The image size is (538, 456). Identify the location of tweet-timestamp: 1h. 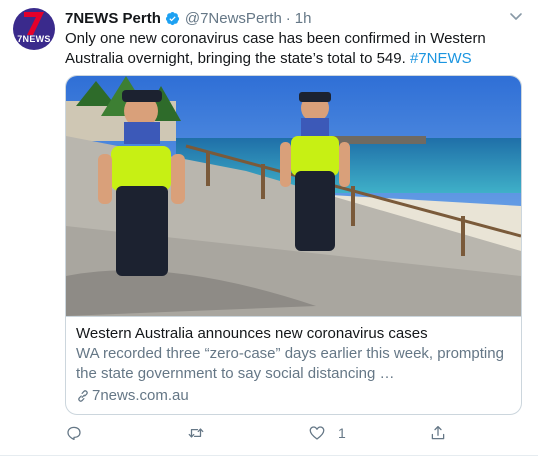
(303, 18).